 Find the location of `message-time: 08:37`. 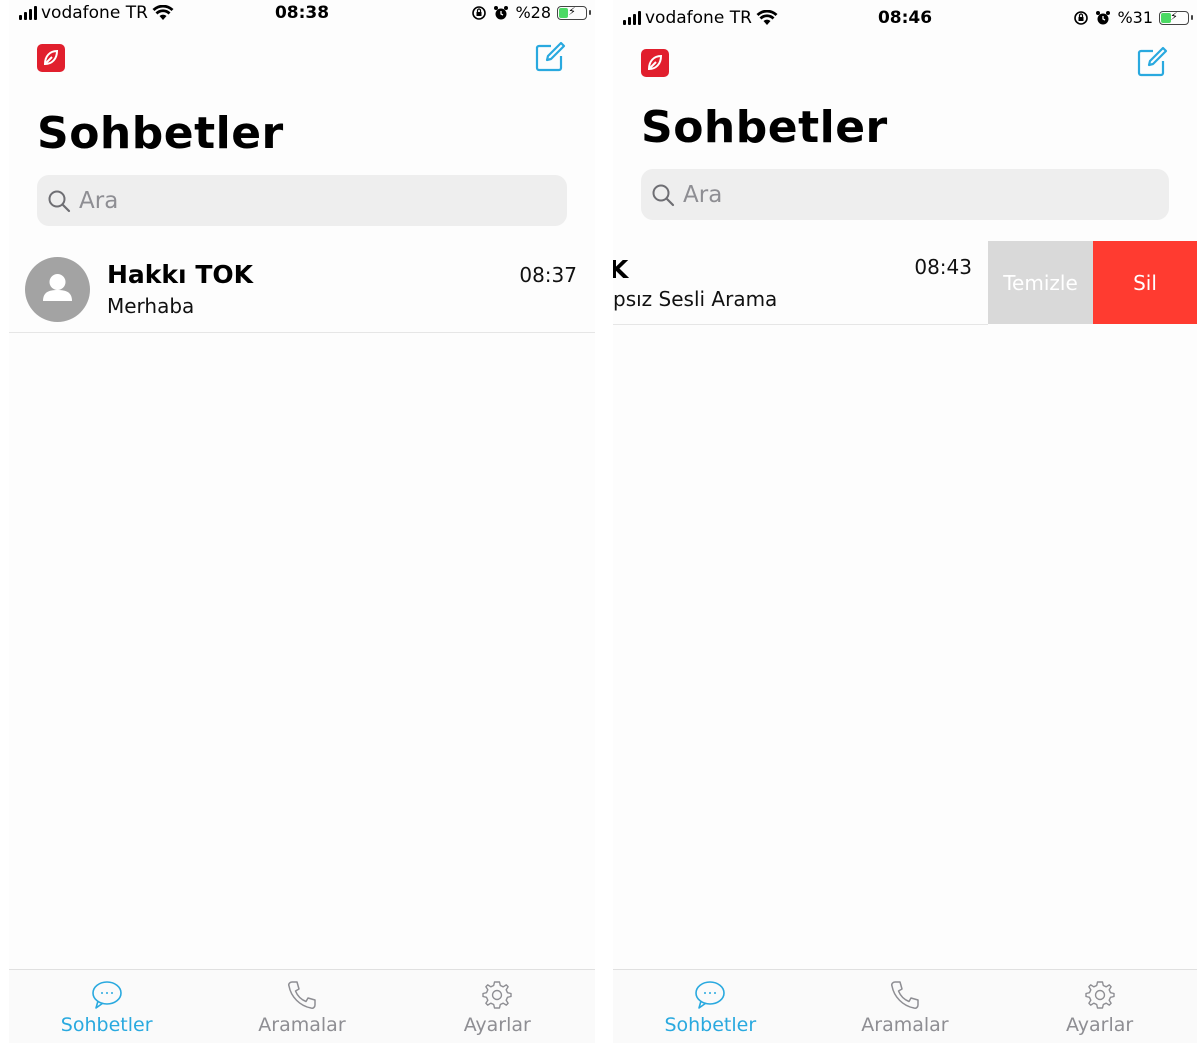

message-time: 08:37 is located at coordinates (548, 275).